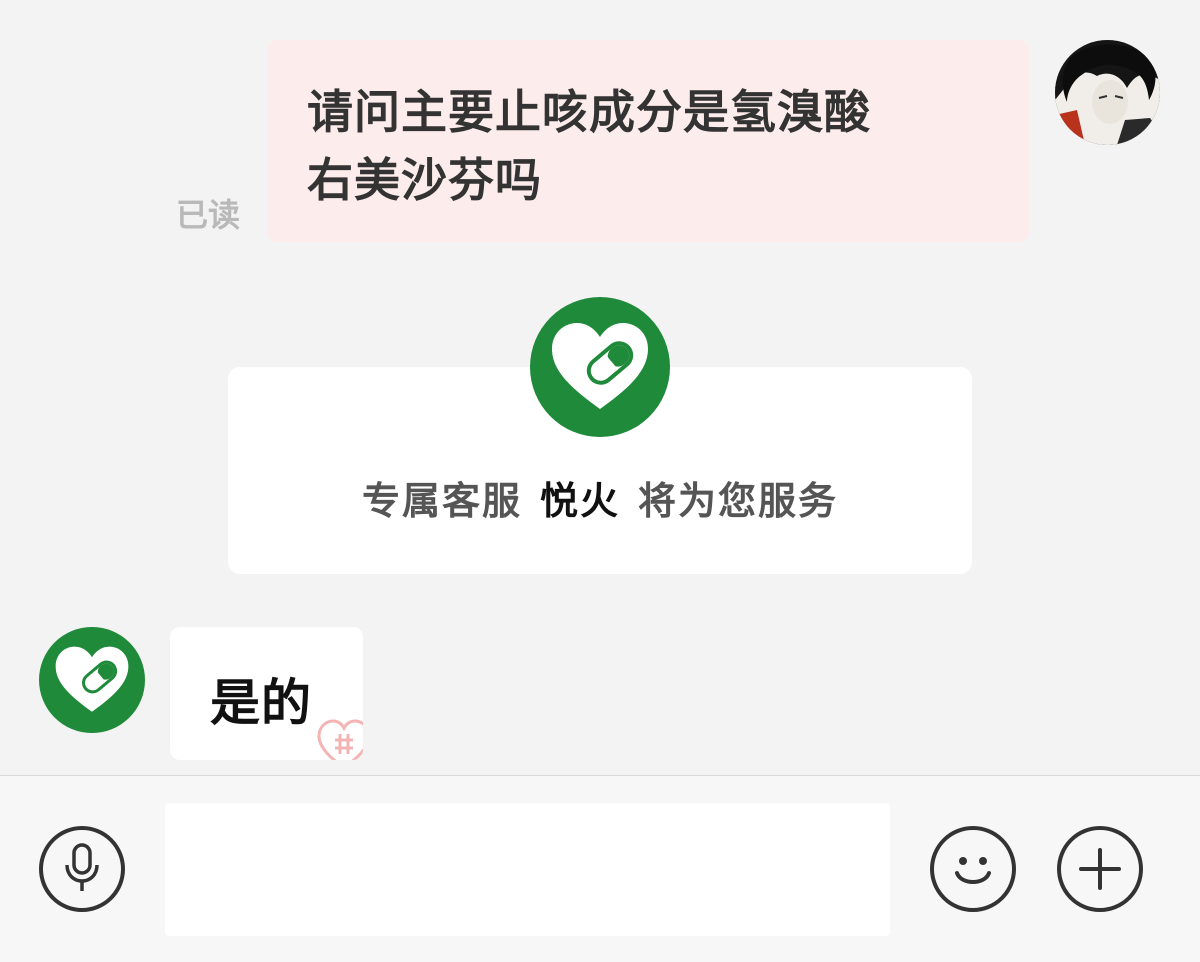 The image size is (1200, 962). Describe the element at coordinates (648, 141) in the screenshot. I see `user-message-bubble: 请问主要止咳成分是氢溴酸 右美沙芬吗` at that location.